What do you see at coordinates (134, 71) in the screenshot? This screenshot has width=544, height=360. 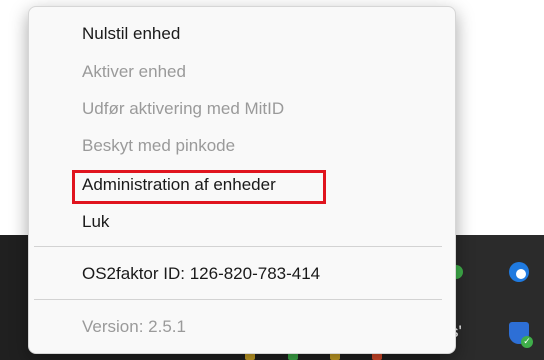 I see `menu-item-aktiver-enhed: Aktiver enhed` at bounding box center [134, 71].